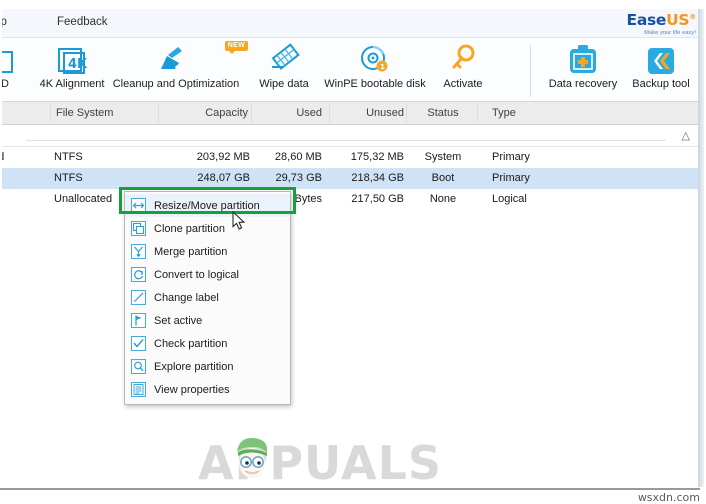 This screenshot has height=504, width=706. What do you see at coordinates (186, 297) in the screenshot?
I see `context-menu-label: Change label` at bounding box center [186, 297].